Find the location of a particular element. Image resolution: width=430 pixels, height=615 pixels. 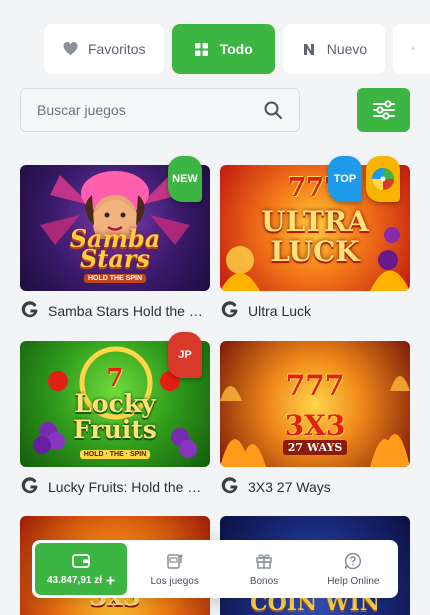

slot-machine-icon is located at coordinates (174, 561).